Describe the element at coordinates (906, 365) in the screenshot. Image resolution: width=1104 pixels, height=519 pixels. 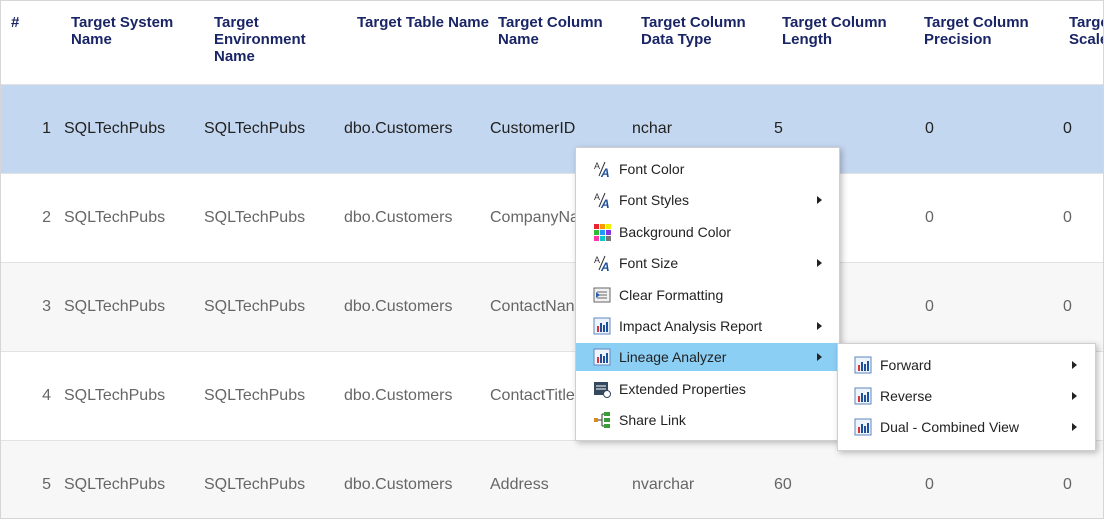
I see `menu-item-label: Forward` at that location.